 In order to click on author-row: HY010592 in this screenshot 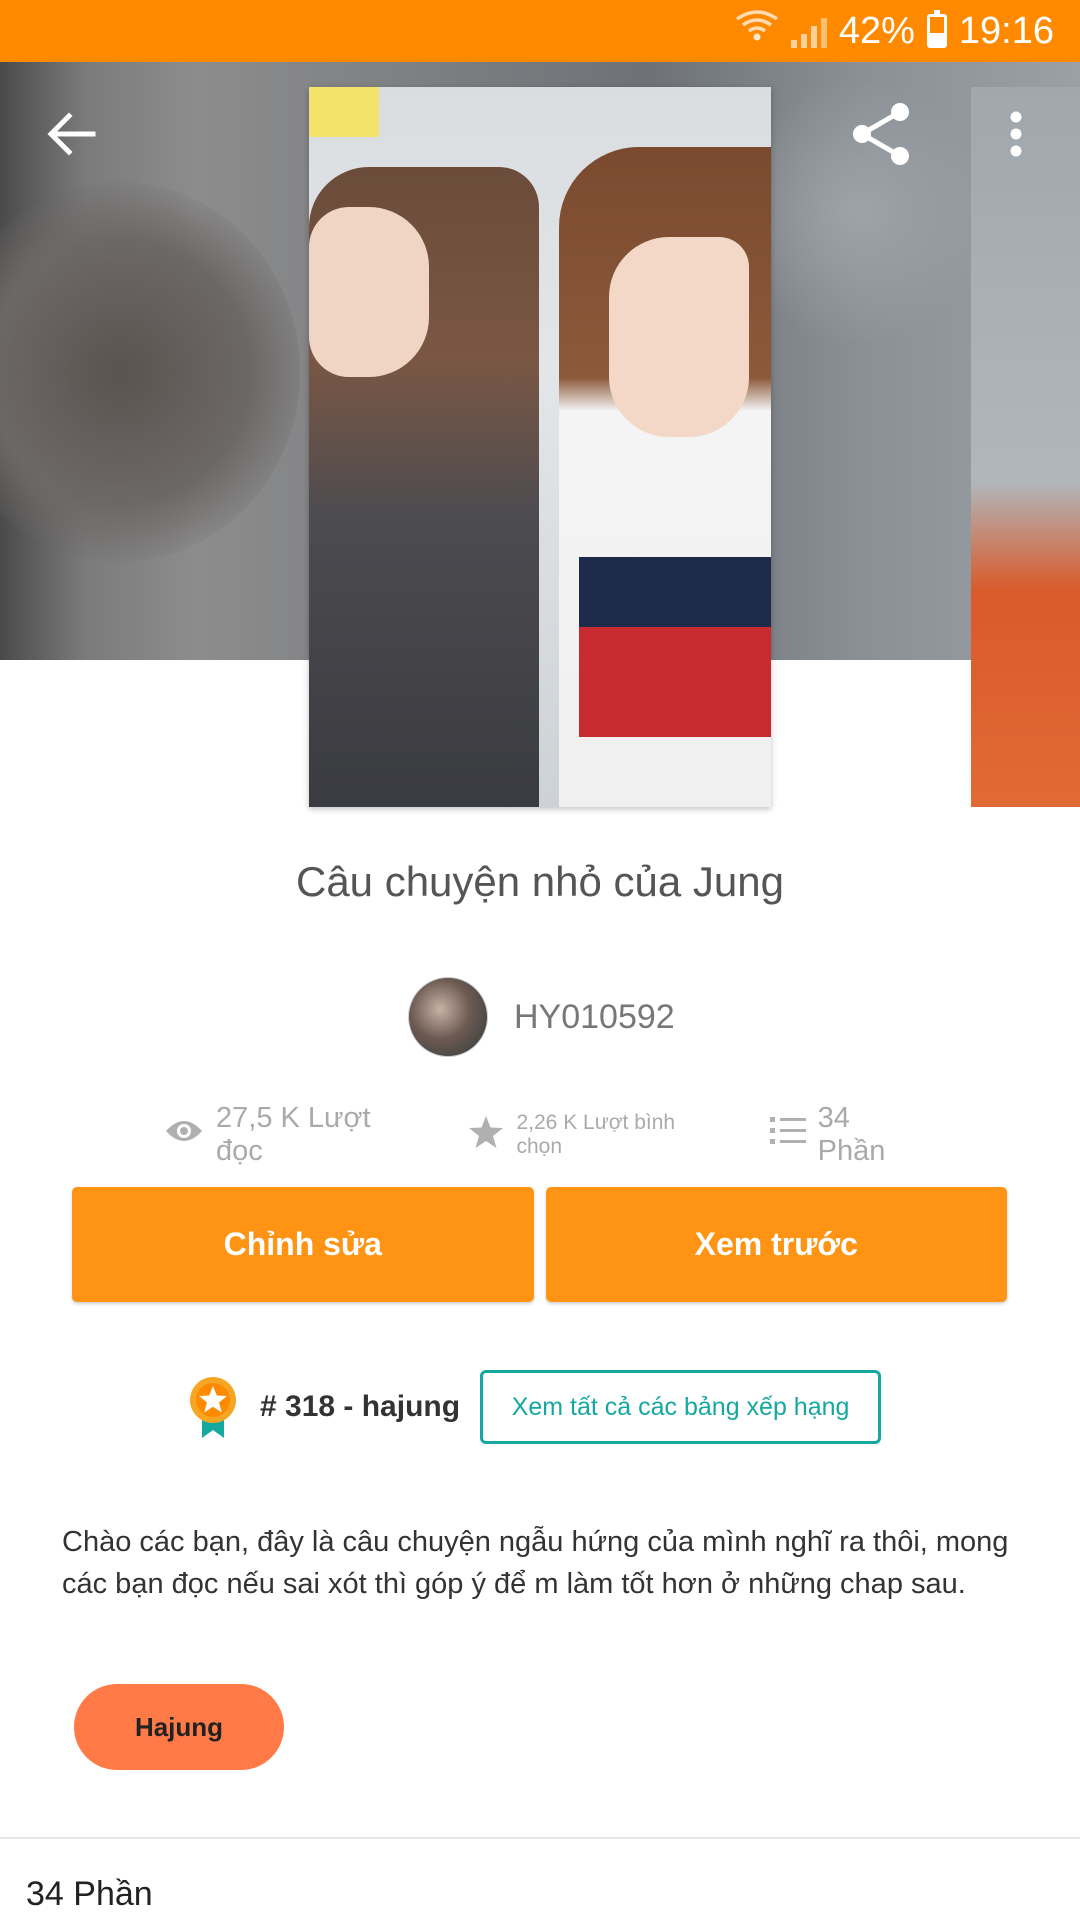, I will do `click(541, 1017)`.